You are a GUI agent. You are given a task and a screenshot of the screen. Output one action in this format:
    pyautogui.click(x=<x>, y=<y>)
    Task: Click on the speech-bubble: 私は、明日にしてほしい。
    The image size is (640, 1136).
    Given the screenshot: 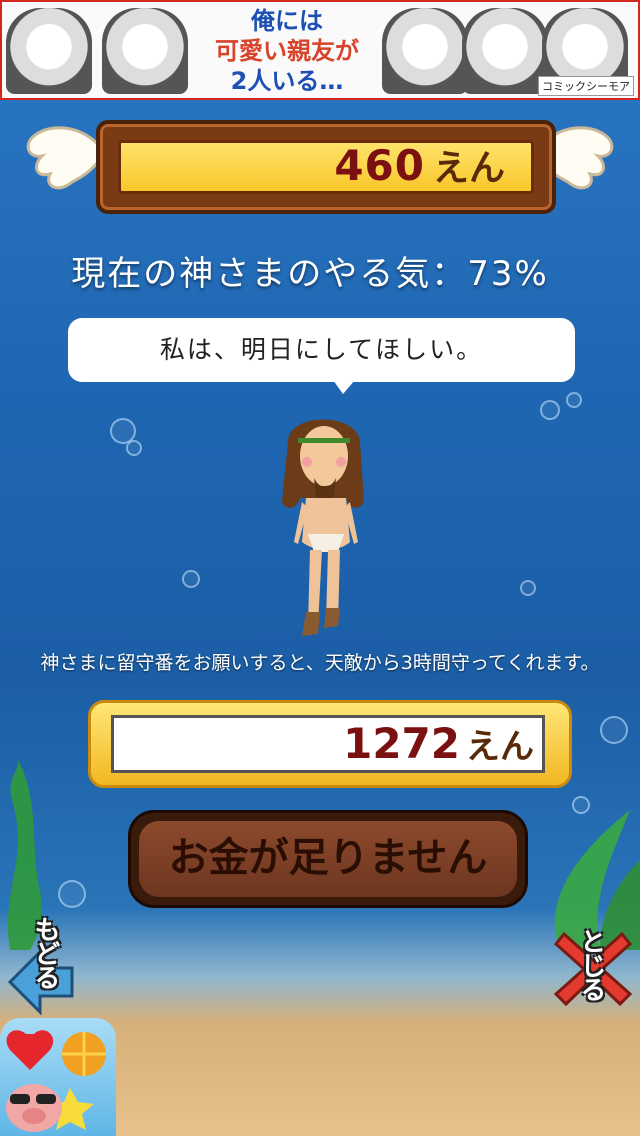 What is the action you would take?
    pyautogui.click(x=321, y=350)
    